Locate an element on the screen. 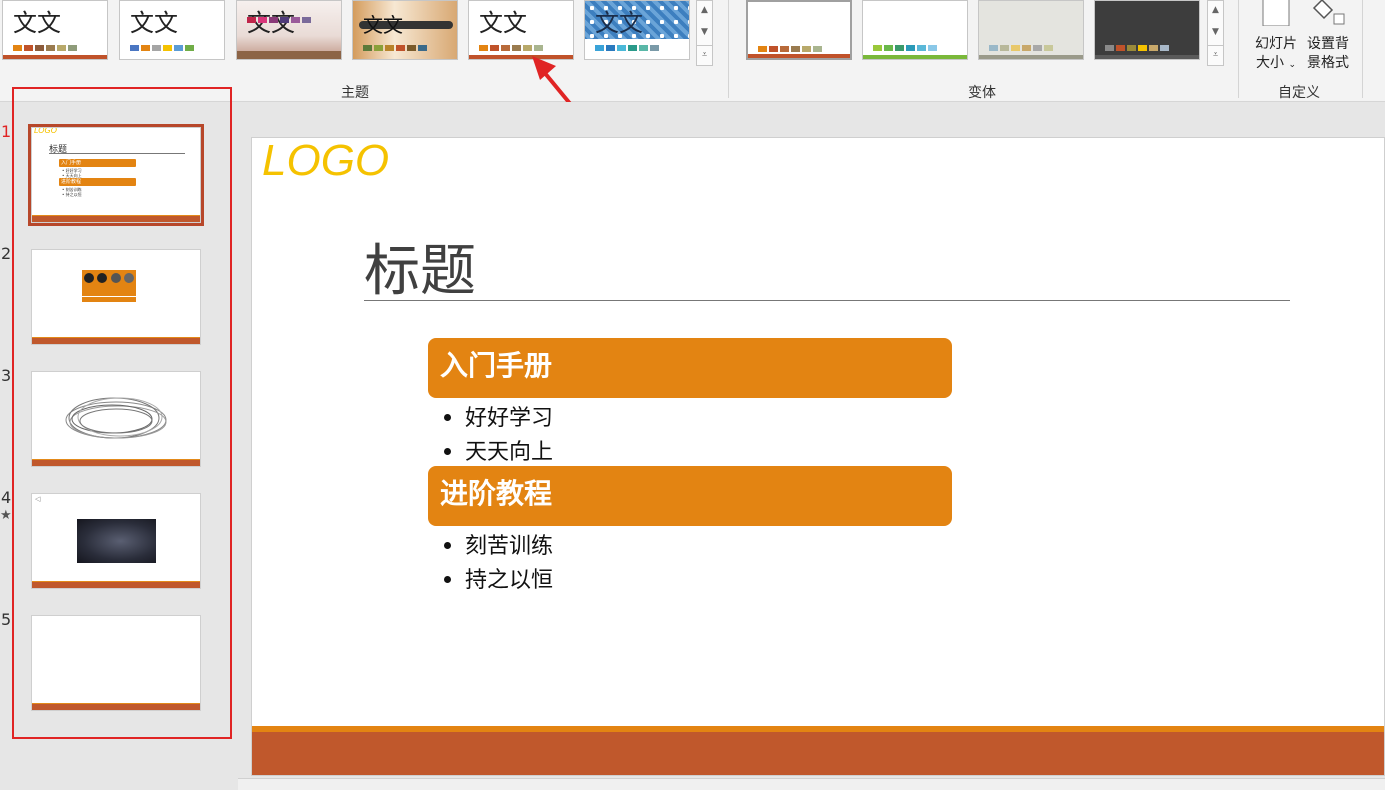 The image size is (1385, 790). slide-footer-band is located at coordinates (818, 753).